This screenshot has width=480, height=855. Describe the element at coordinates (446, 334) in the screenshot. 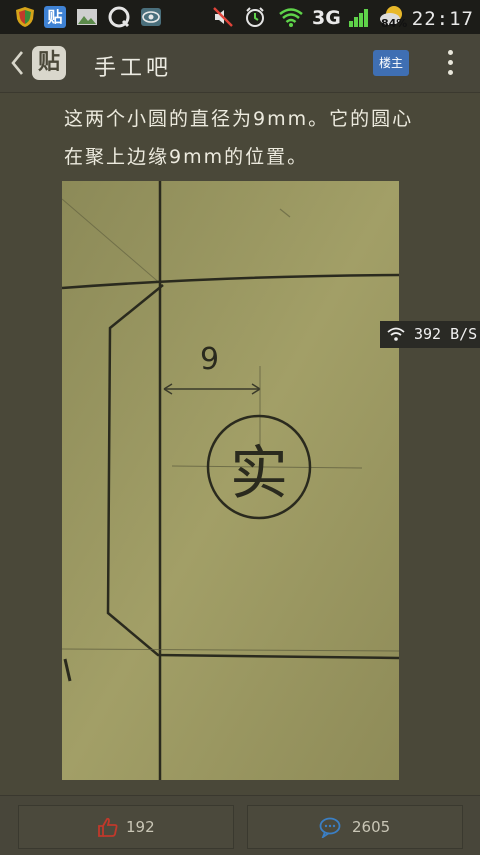

I see `network-speed-value: 392 B/S` at that location.